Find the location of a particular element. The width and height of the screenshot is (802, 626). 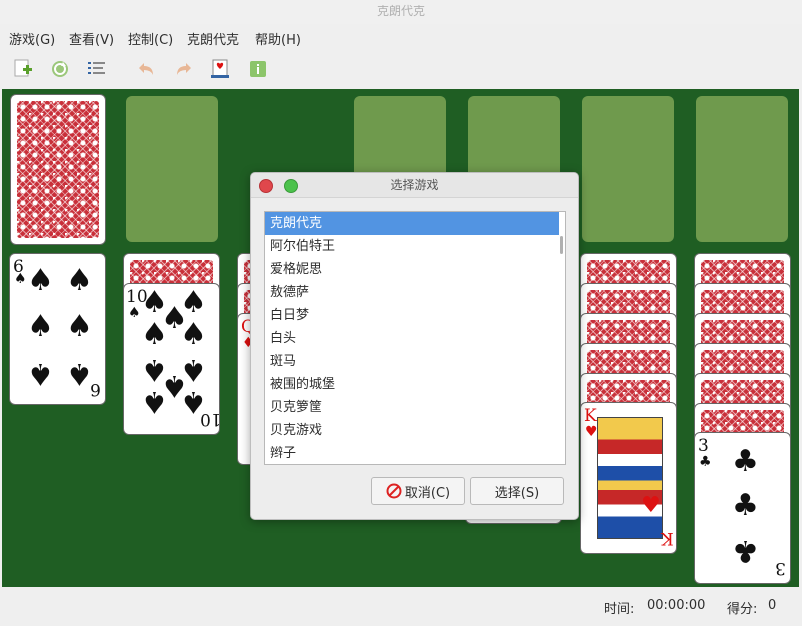

card-rank-inverted: K is located at coordinates (667, 538).